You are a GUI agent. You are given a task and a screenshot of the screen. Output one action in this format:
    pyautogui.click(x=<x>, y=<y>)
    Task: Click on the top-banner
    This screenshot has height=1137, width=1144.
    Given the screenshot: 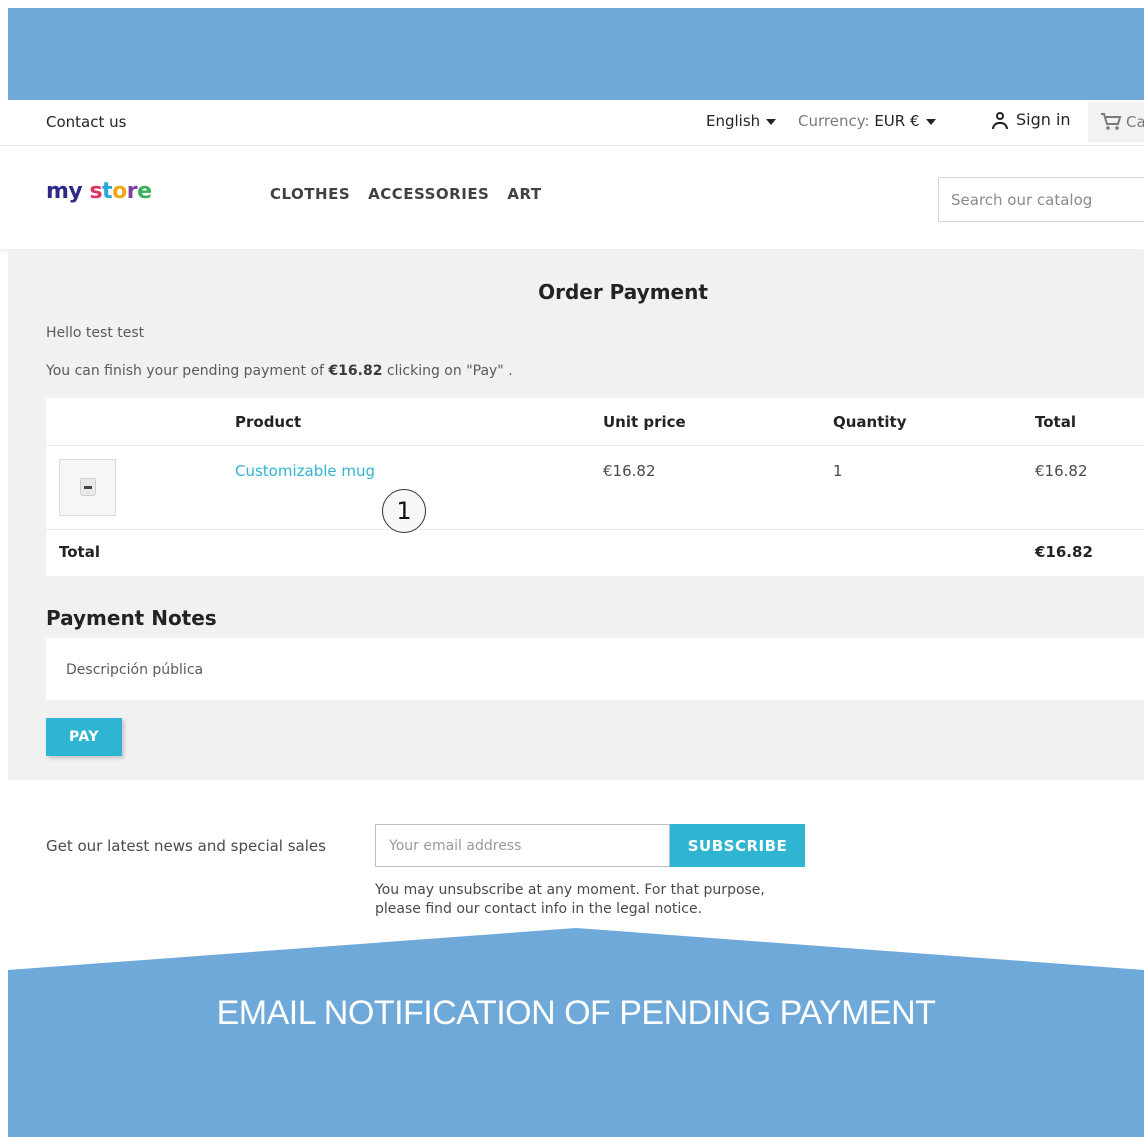 What is the action you would take?
    pyautogui.click(x=576, y=54)
    